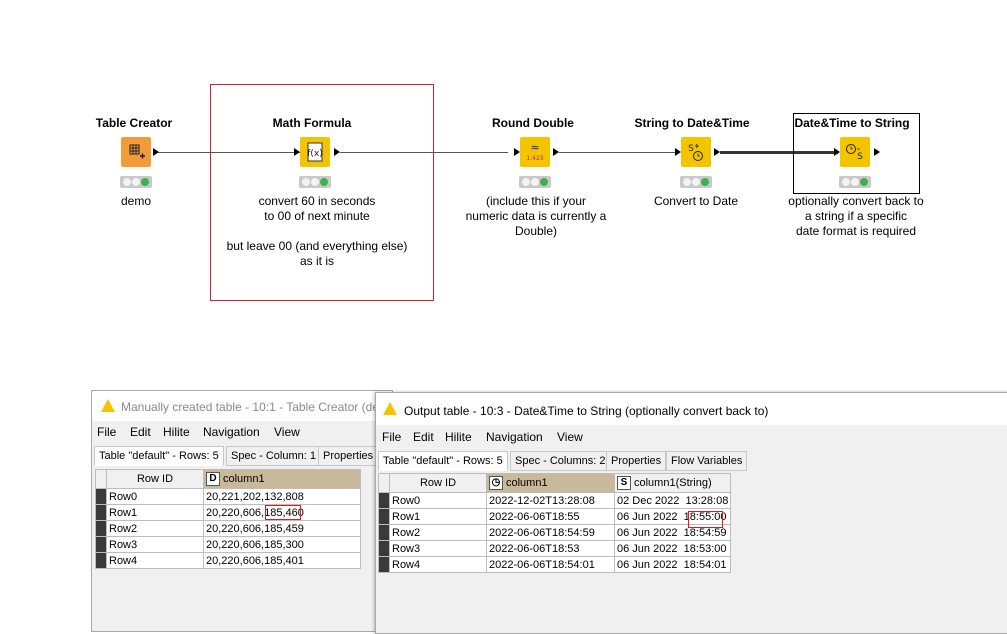  Describe the element at coordinates (692, 123) in the screenshot. I see `node-title-string-to-datetime: String to Date&Time` at that location.